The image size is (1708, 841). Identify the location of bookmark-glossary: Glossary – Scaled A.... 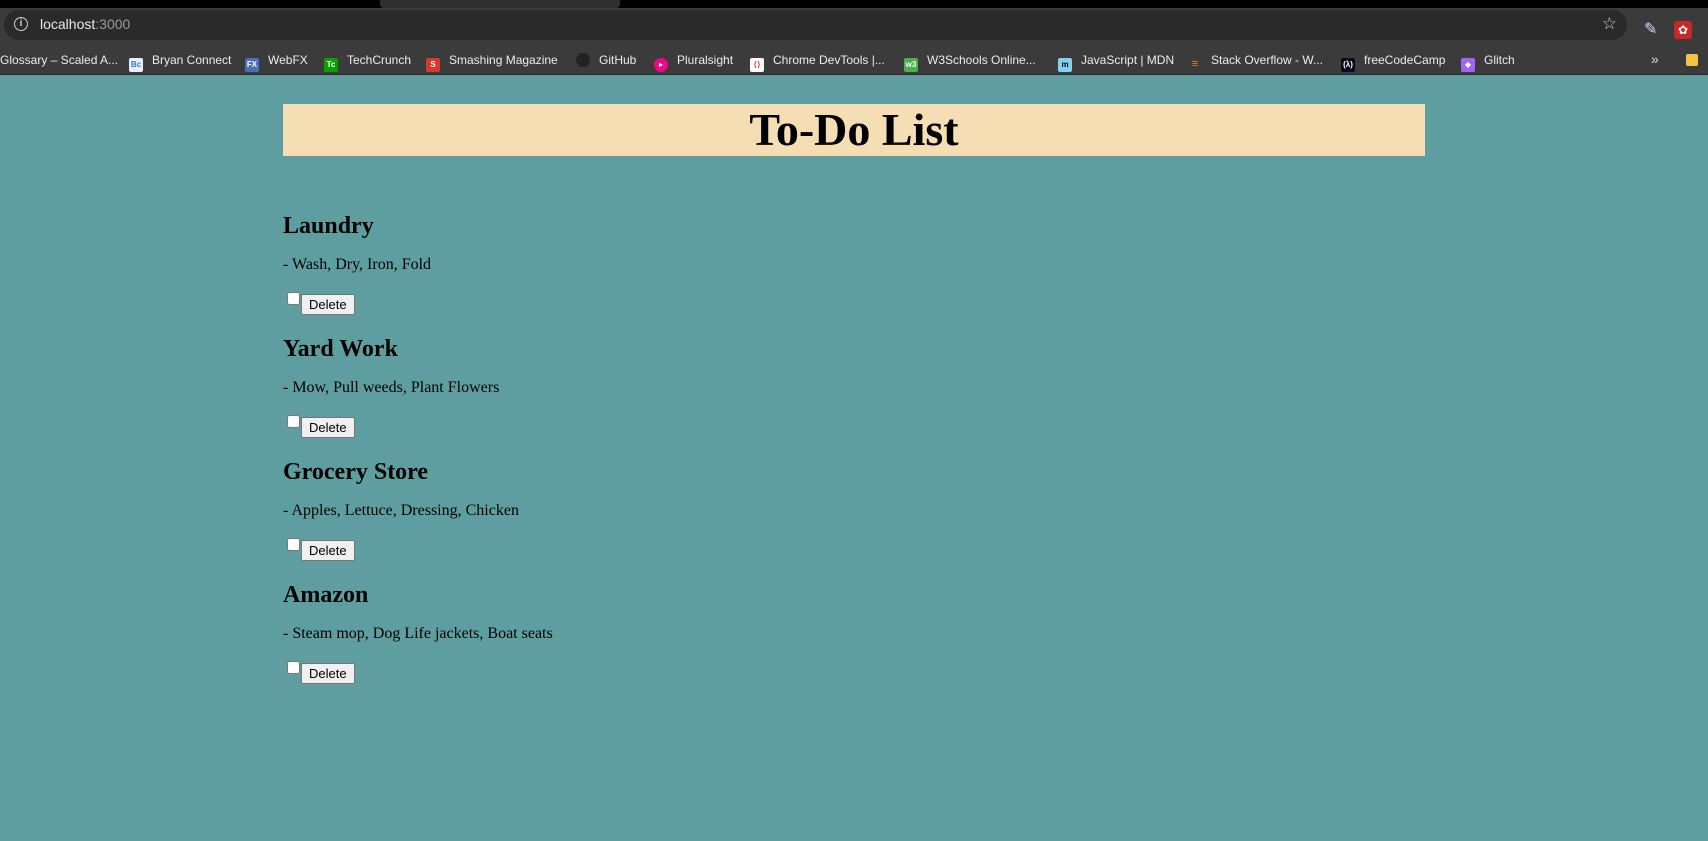
(59, 61).